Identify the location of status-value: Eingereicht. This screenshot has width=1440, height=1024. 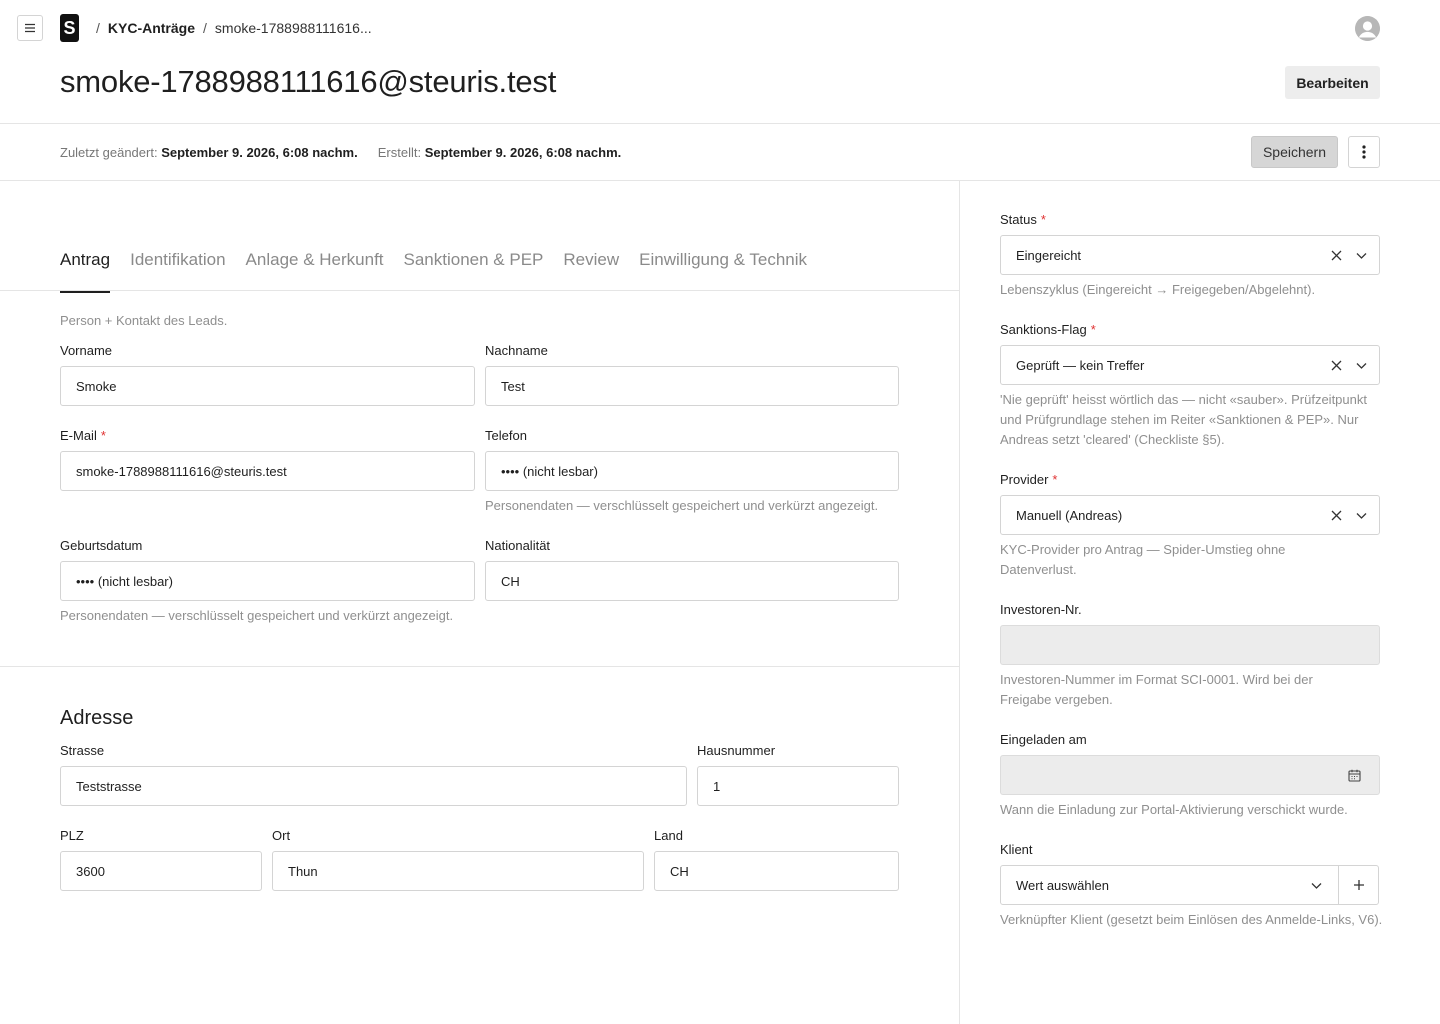
(1049, 255).